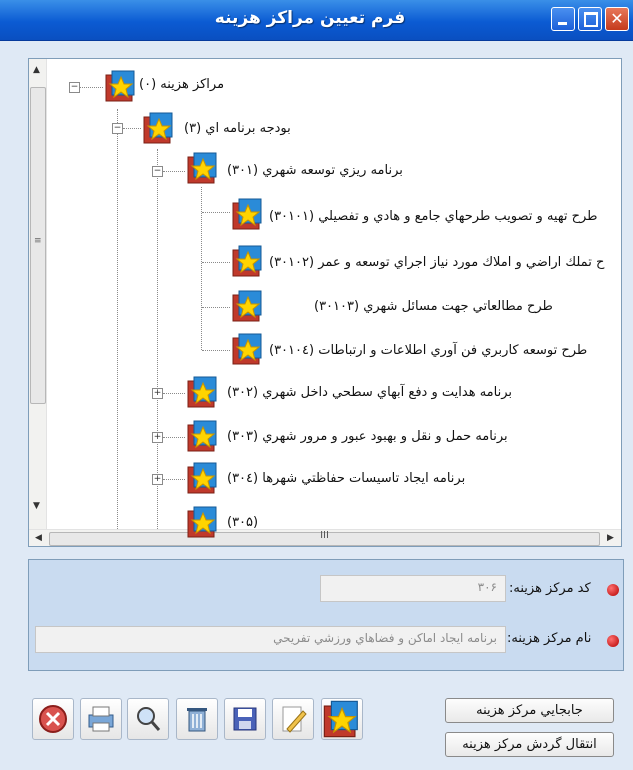 The width and height of the screenshot is (633, 770). What do you see at coordinates (310, 18) in the screenshot?
I see `window-title: فرم تعيين مراكز هزينه` at bounding box center [310, 18].